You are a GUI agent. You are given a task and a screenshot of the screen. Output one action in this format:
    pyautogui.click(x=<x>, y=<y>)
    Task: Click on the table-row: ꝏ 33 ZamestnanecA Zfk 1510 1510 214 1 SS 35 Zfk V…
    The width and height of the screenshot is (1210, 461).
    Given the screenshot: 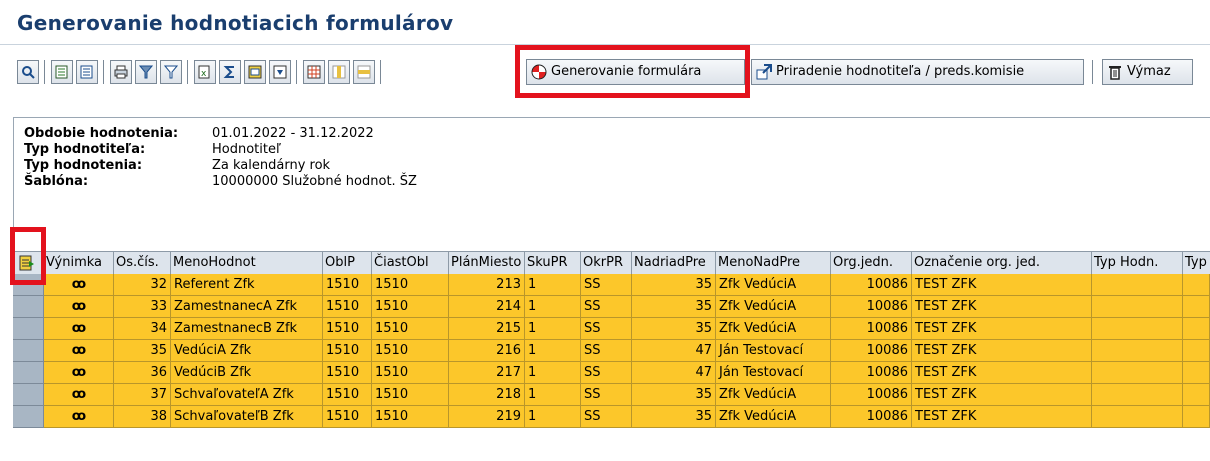 What is the action you would take?
    pyautogui.click(x=611, y=307)
    